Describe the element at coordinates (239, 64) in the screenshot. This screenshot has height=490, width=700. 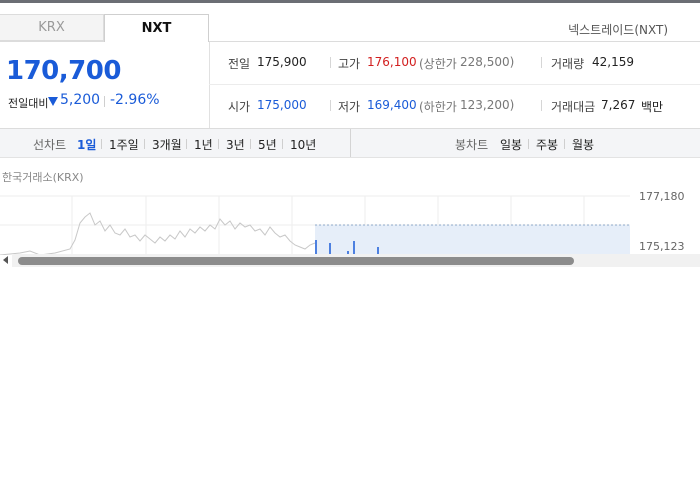
I see `prev-close-label: 전일` at that location.